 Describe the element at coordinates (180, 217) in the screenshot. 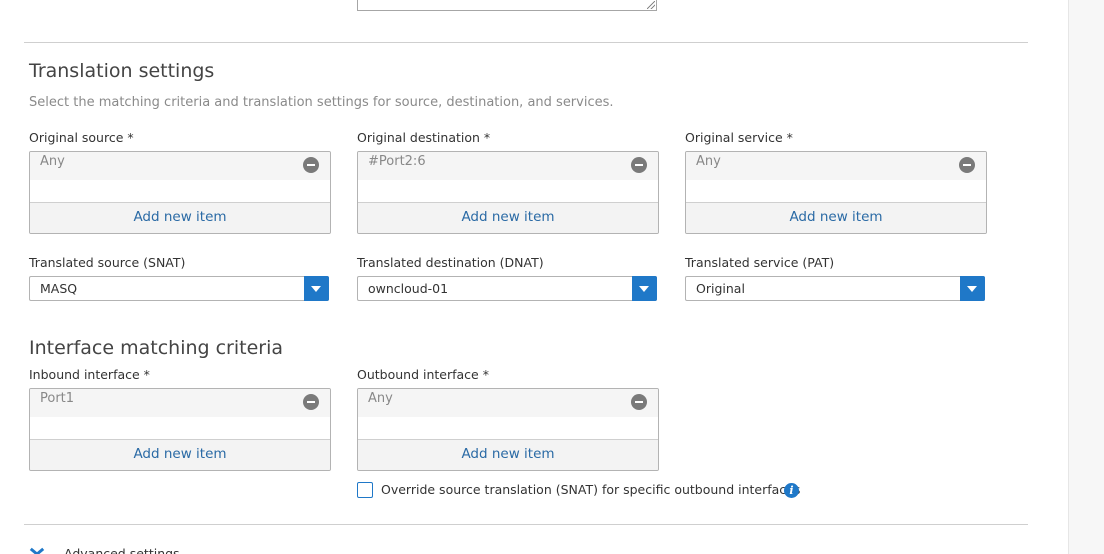

I see `add-original-source-button: Add new item` at that location.